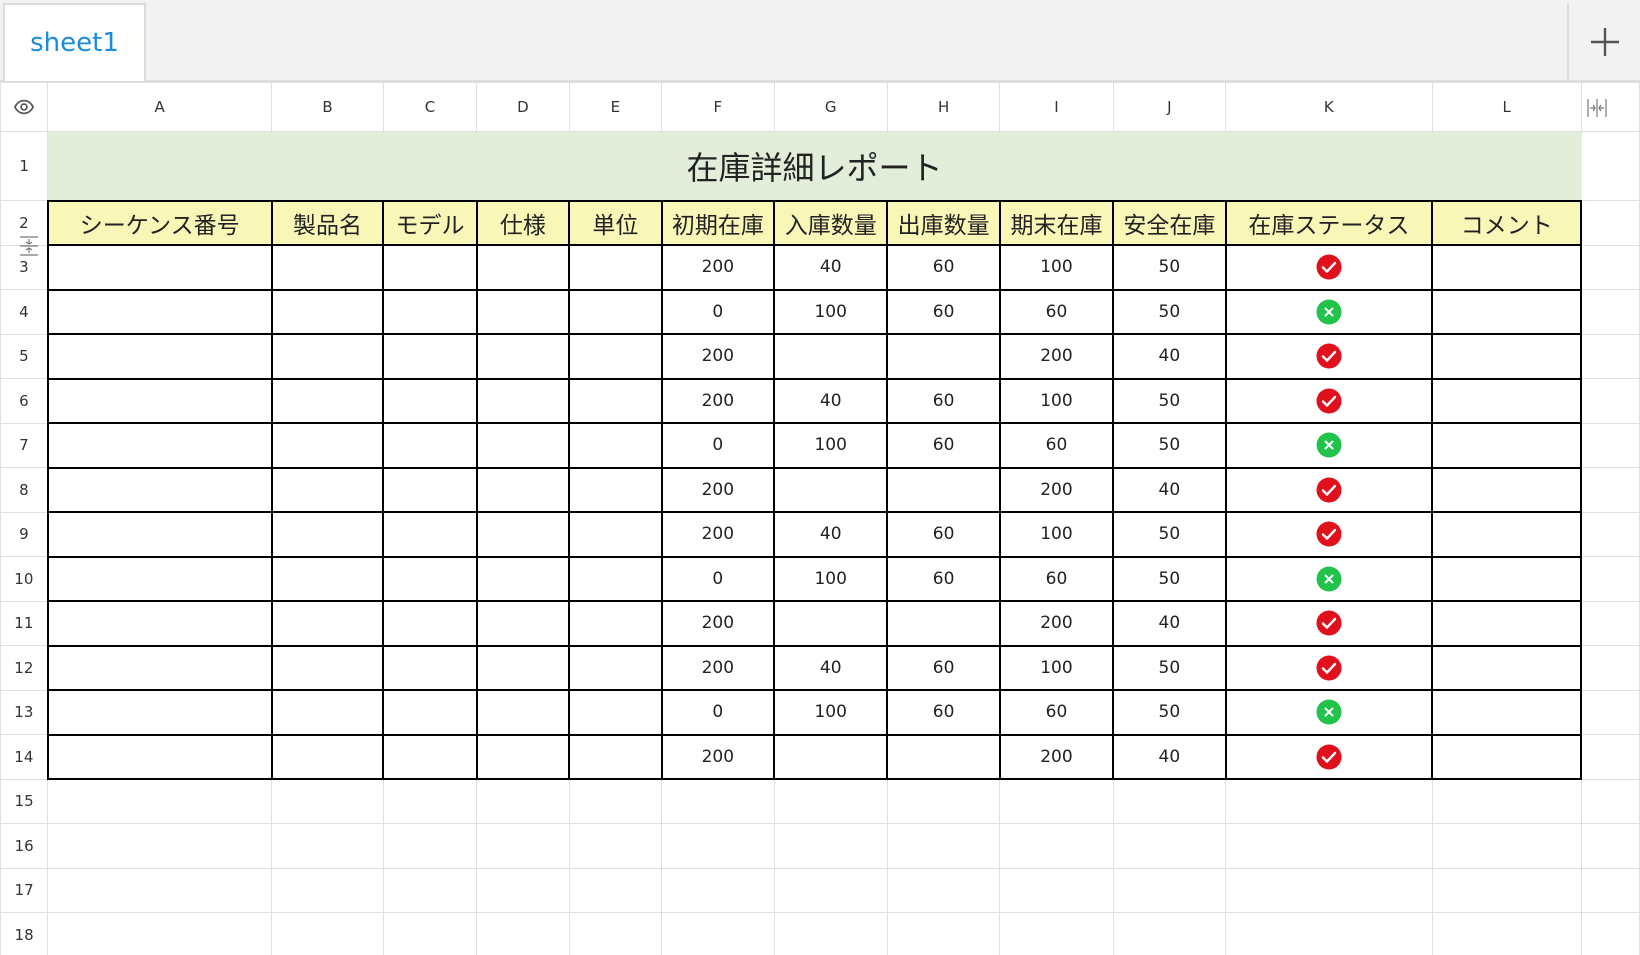  What do you see at coordinates (718, 222) in the screenshot?
I see `header-cell: 初期在庫` at bounding box center [718, 222].